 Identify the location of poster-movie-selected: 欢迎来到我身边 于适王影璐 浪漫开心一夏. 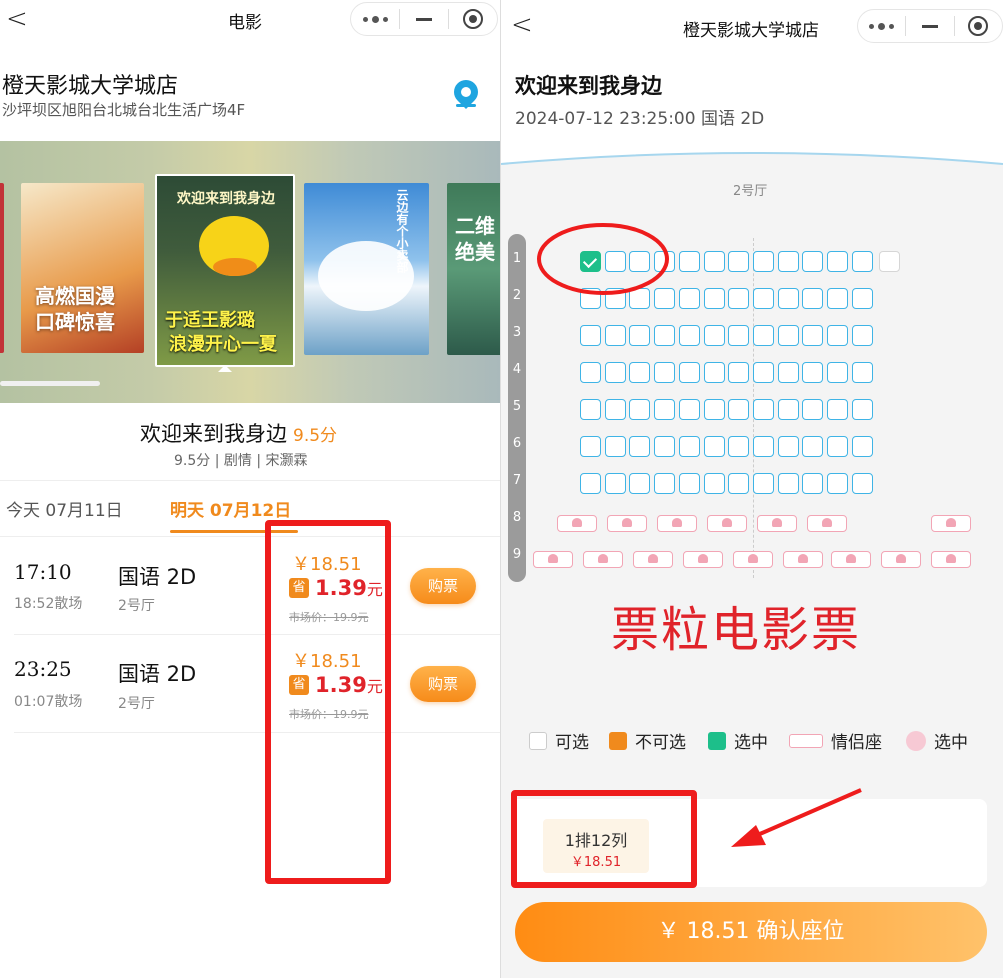
(225, 270).